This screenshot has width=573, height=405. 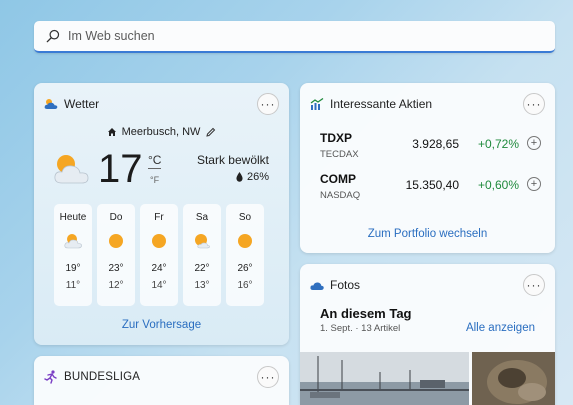 I want to click on stock-chart-icon, so click(x=317, y=104).